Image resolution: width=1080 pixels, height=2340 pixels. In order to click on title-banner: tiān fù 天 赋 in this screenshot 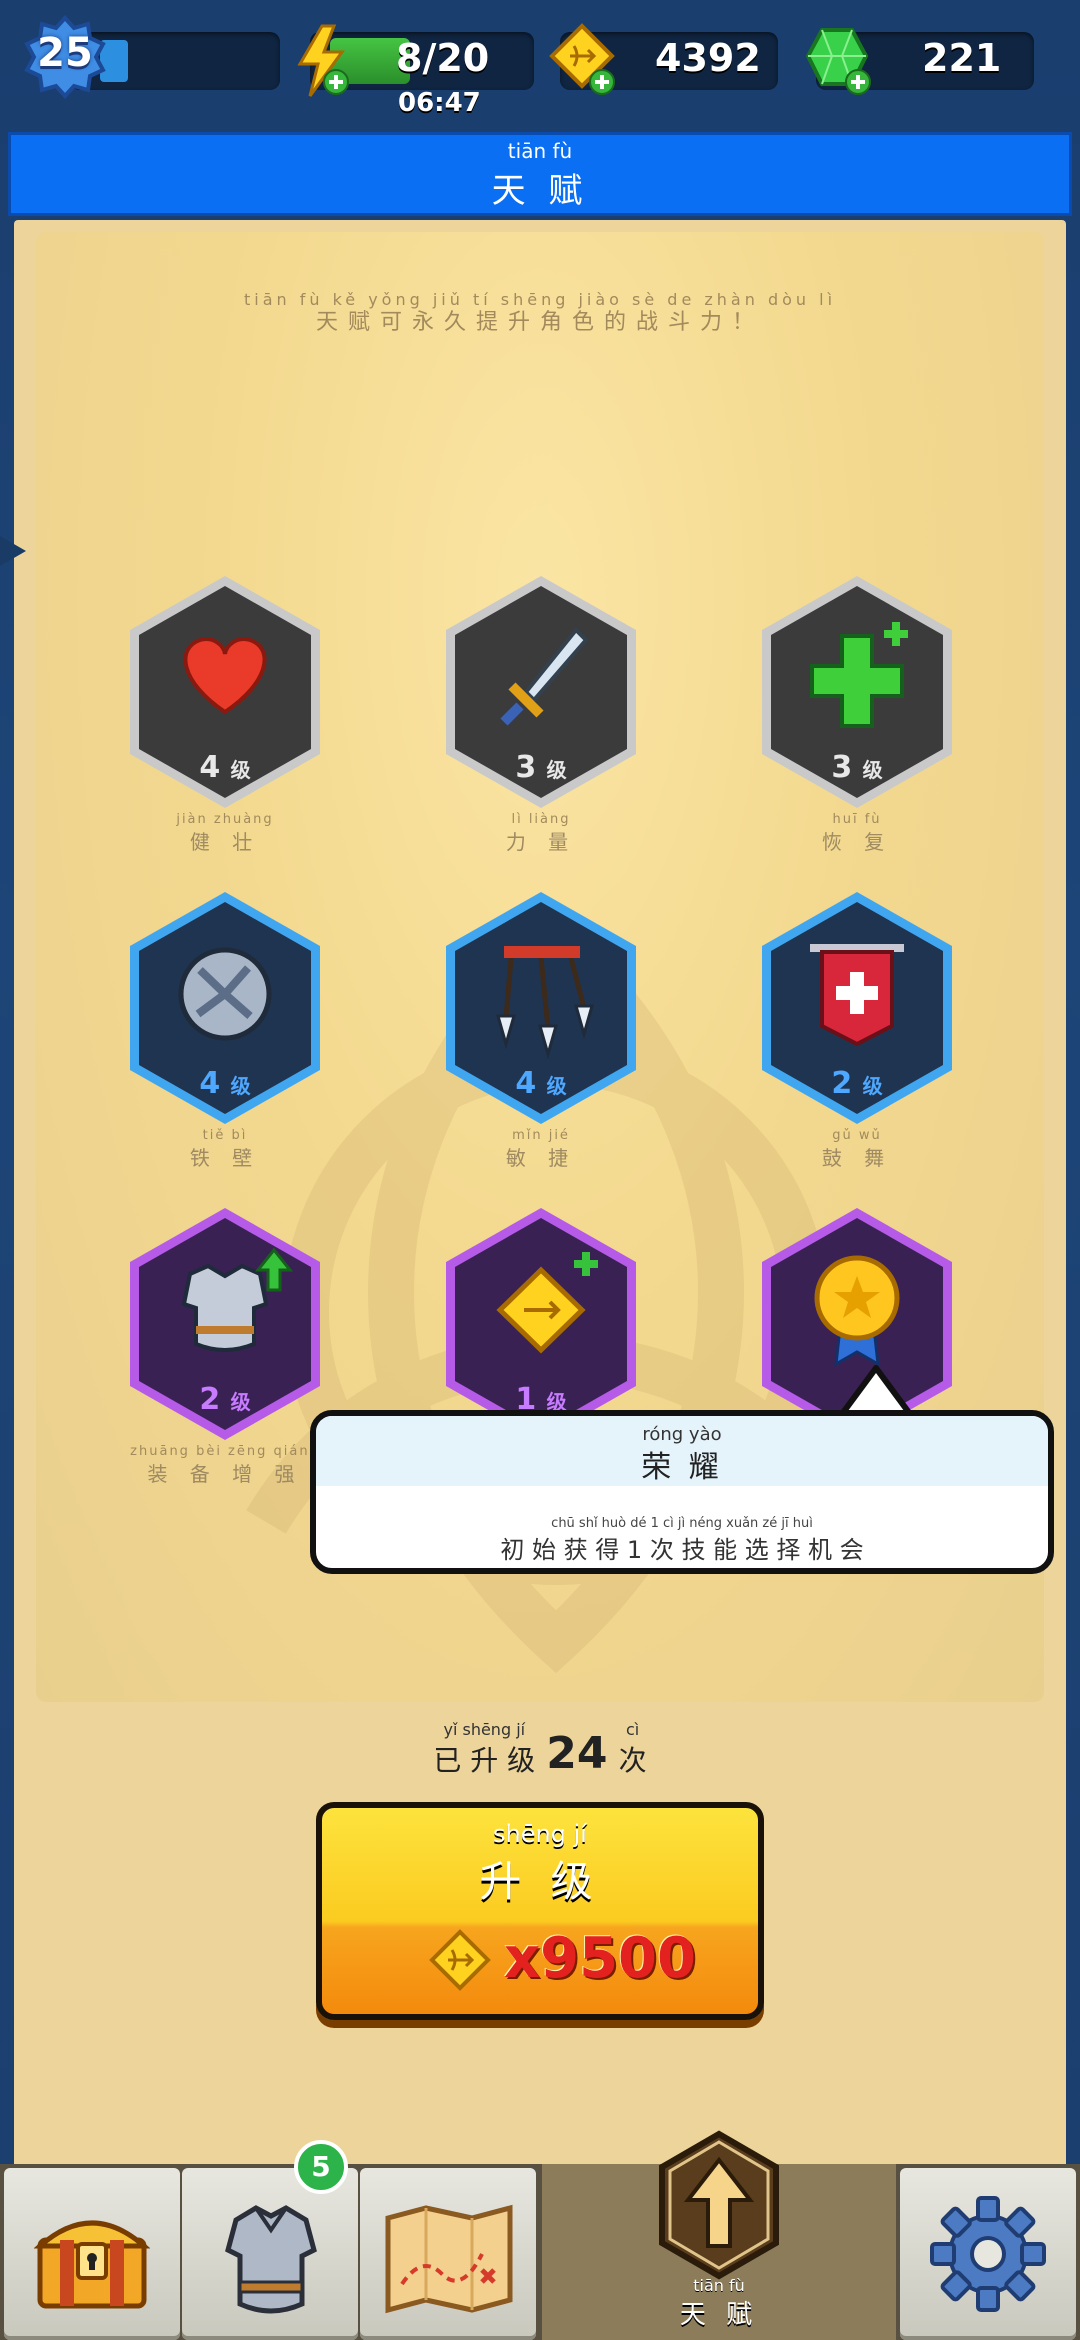, I will do `click(540, 174)`.